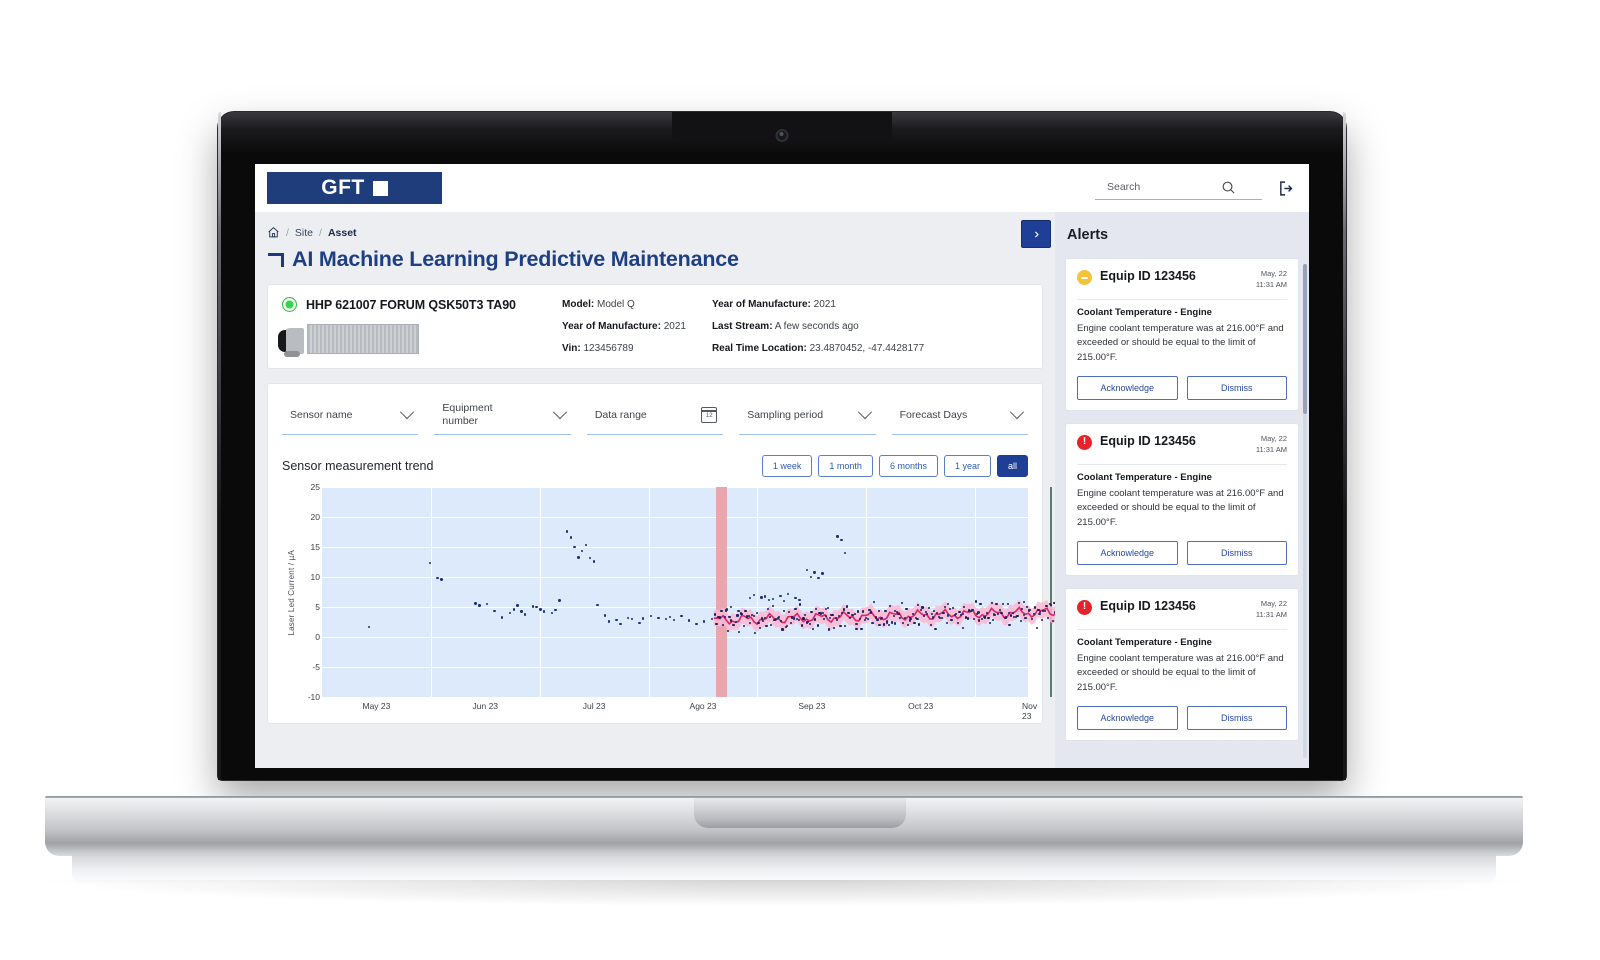 This screenshot has width=1600, height=960. Describe the element at coordinates (1228, 187) in the screenshot. I see `search-icon` at that location.